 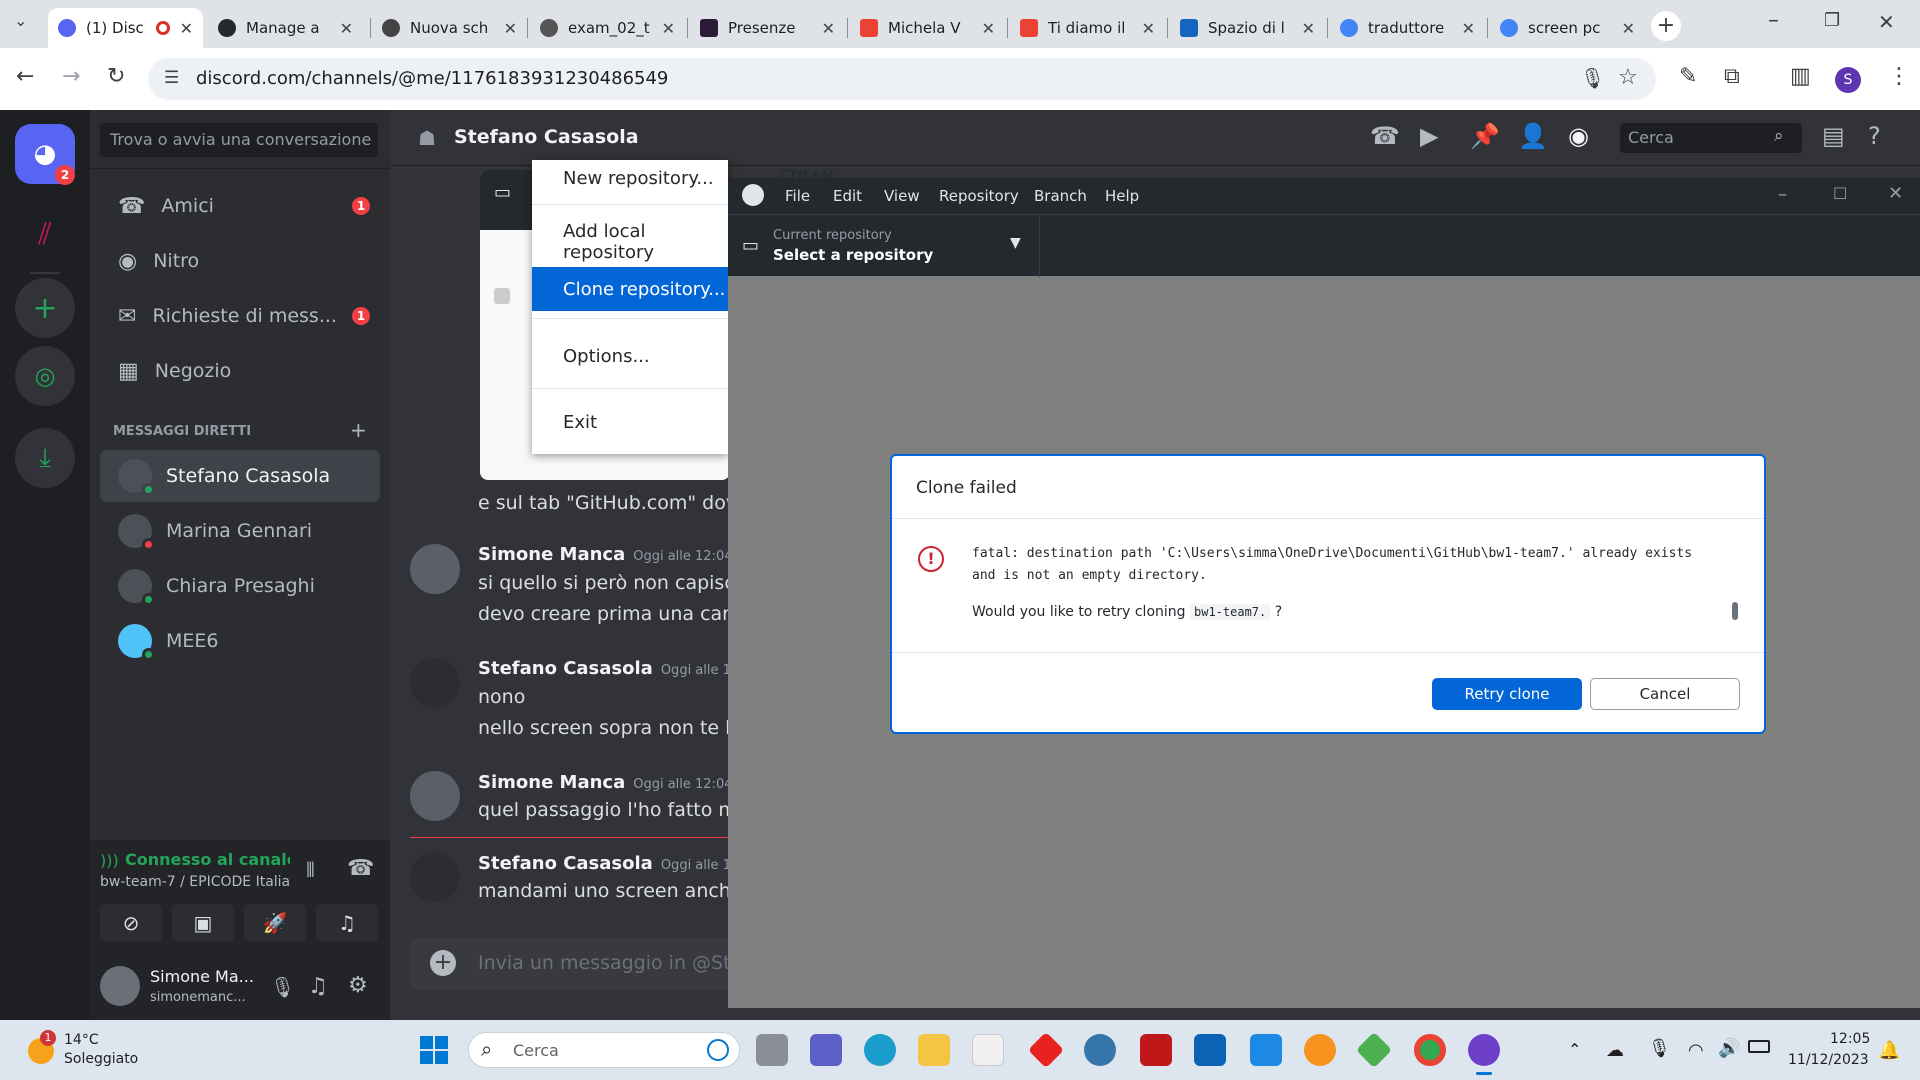 I want to click on noise-suppression-icon: ⦀, so click(x=310, y=870).